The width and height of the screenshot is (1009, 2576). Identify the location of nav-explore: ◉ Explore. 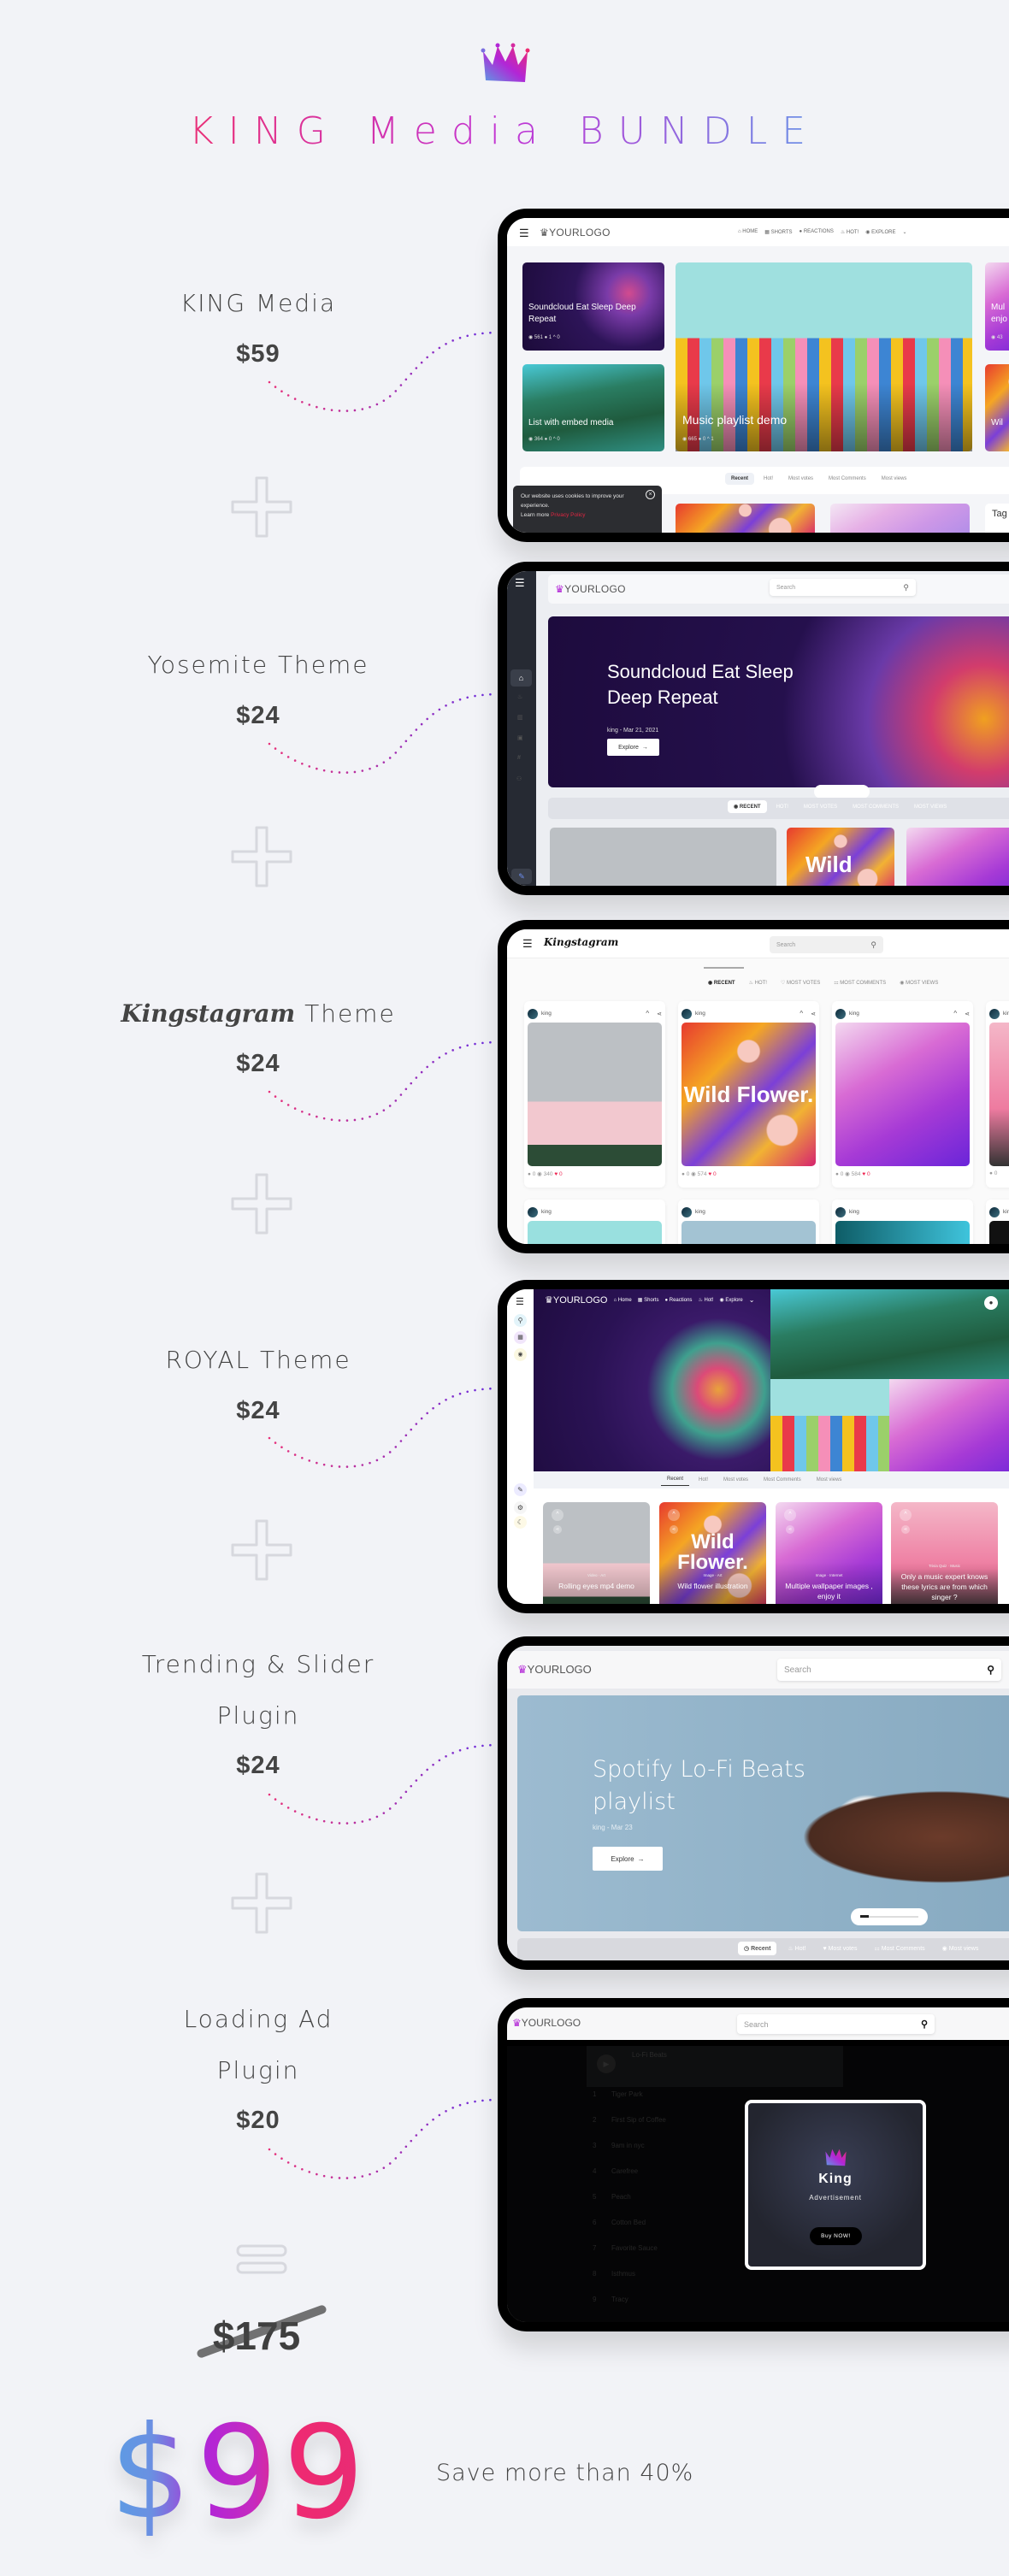
(731, 1300).